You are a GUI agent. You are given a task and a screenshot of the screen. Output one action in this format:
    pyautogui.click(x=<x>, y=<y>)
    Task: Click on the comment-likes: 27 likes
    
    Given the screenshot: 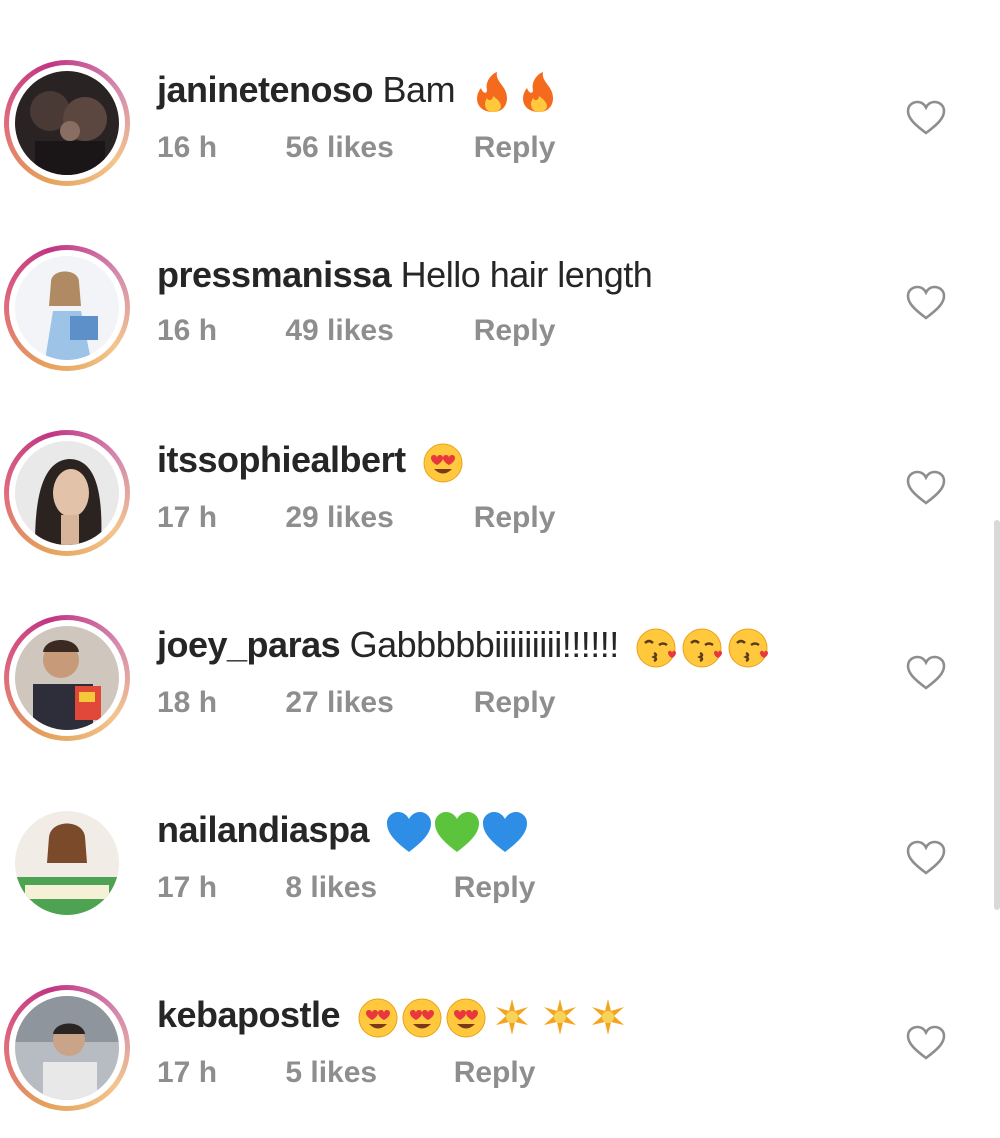 What is the action you would take?
    pyautogui.click(x=375, y=703)
    